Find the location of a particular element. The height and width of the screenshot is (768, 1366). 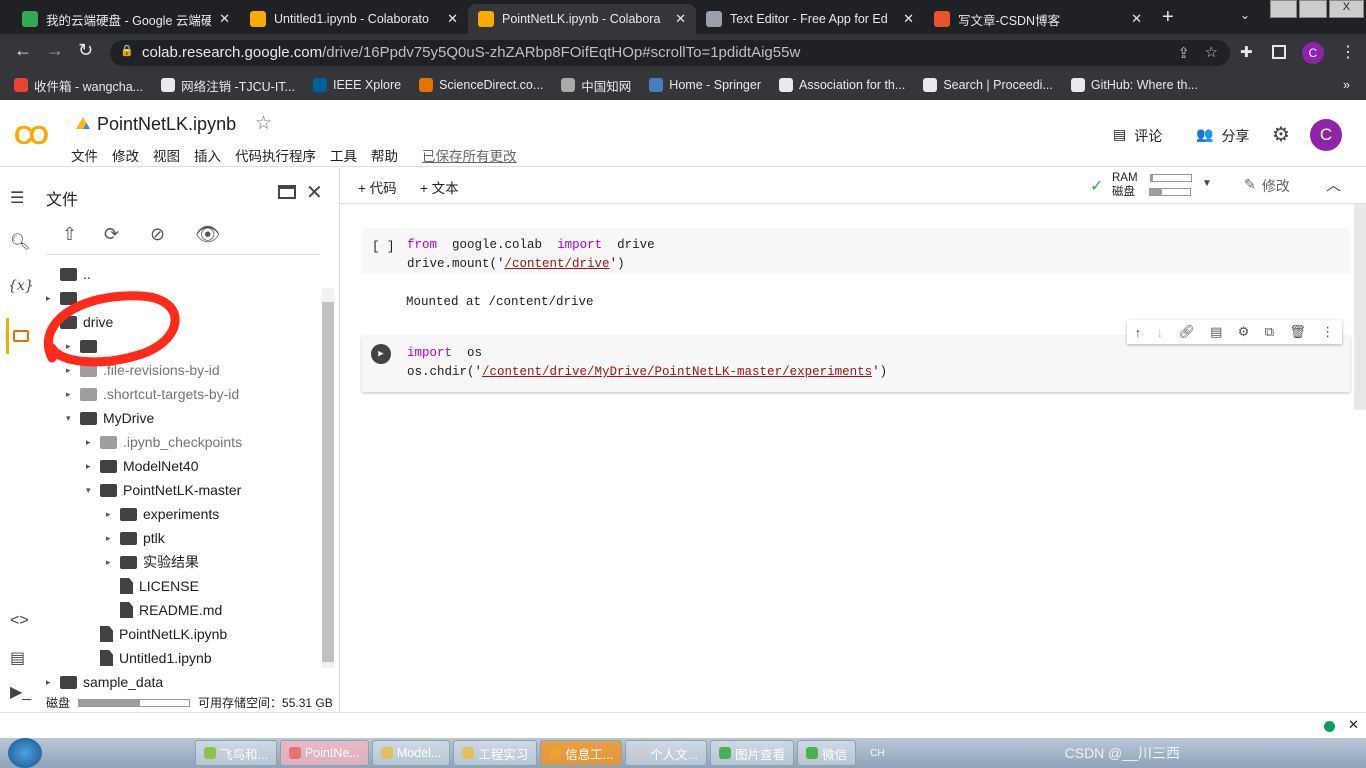

comment-icon: ▤ is located at coordinates (1216, 332).